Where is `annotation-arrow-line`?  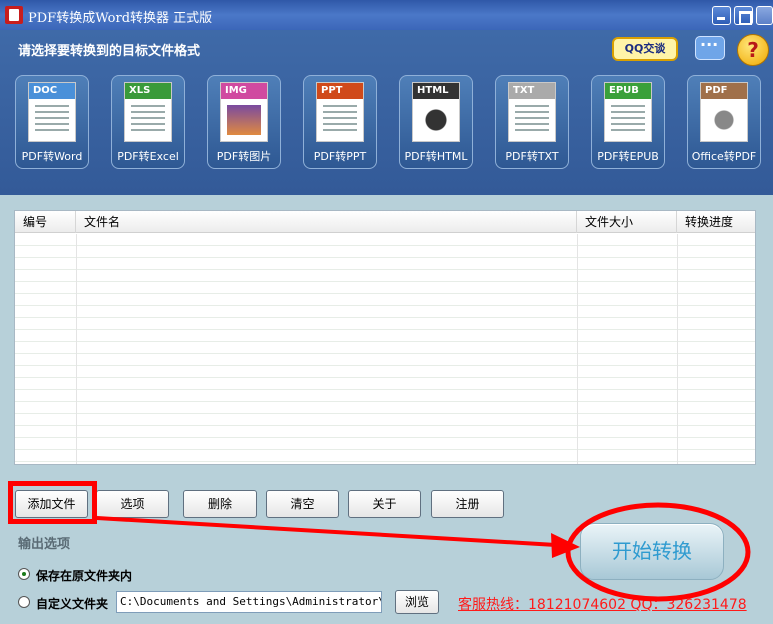
annotation-arrow-line is located at coordinates (326, 531).